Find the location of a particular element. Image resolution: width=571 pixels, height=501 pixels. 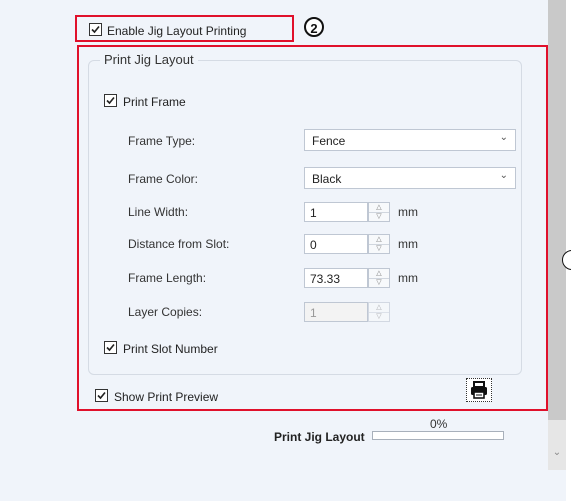

layer-copies-label: Layer Copies: is located at coordinates (165, 312).